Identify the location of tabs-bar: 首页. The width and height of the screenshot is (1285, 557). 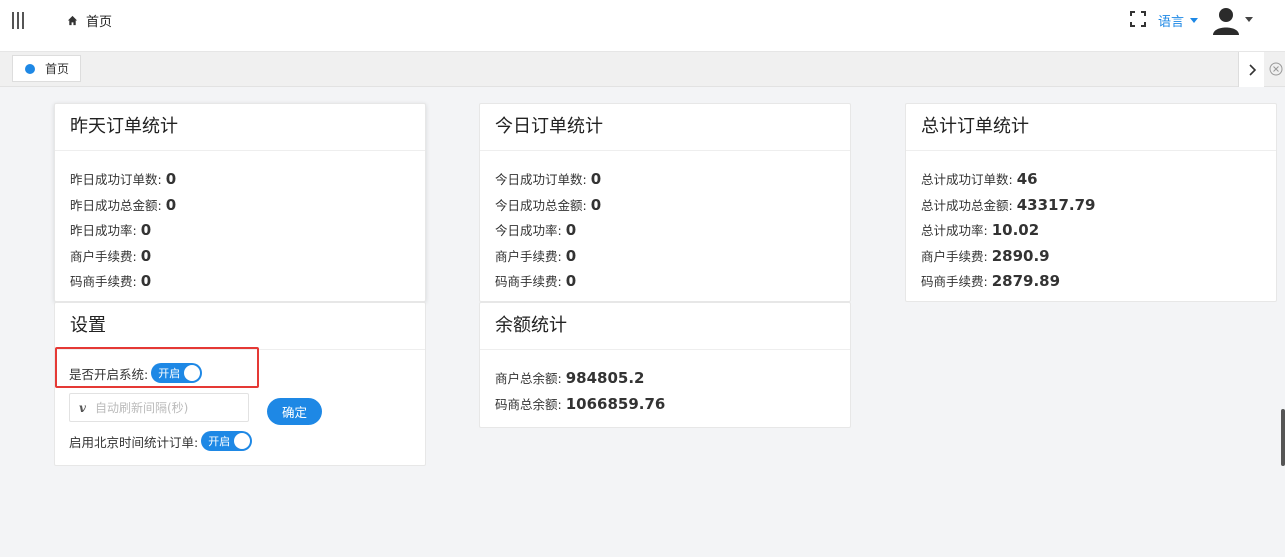
(642, 69).